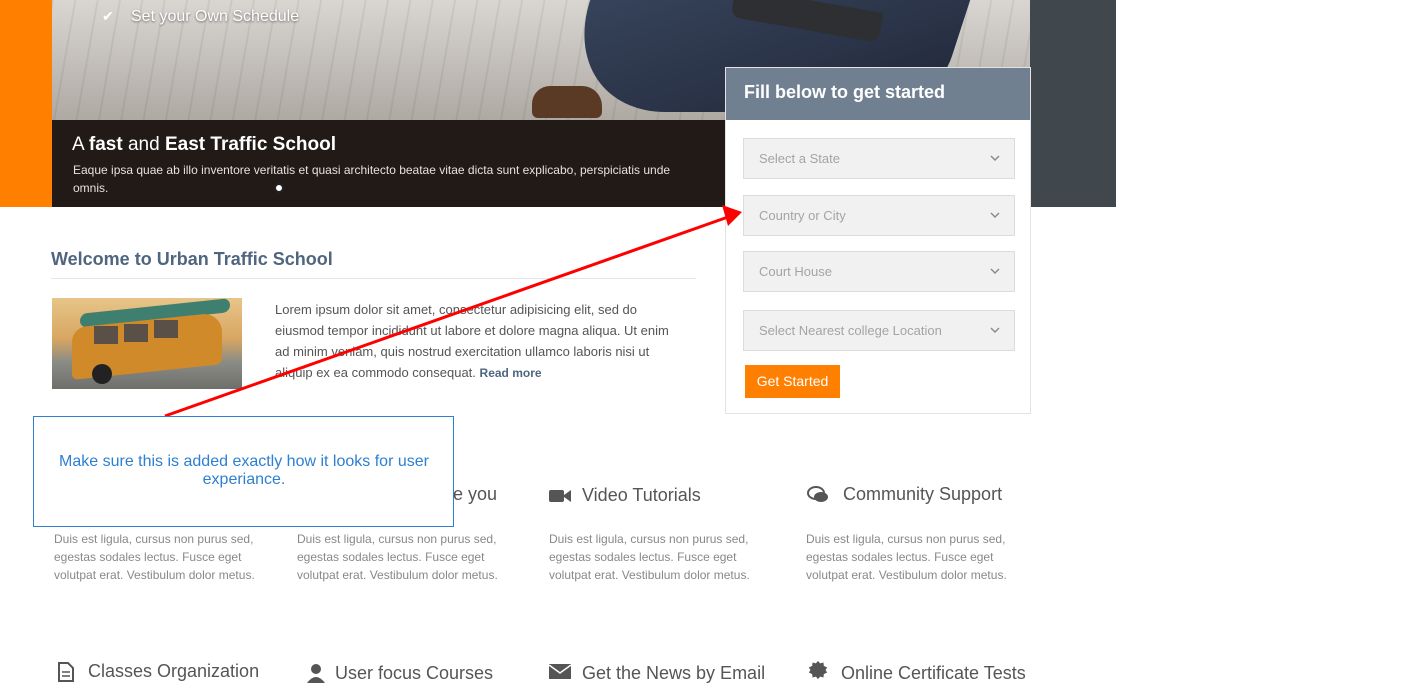 This screenshot has height=694, width=1411. I want to click on feature-title-video: Video Tutorials, so click(641, 495).